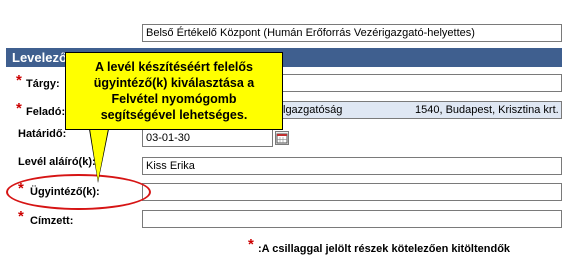 This screenshot has width=562, height=274. Describe the element at coordinates (174, 67) in the screenshot. I see `callout-line: A levél készítéséért felelős` at that location.